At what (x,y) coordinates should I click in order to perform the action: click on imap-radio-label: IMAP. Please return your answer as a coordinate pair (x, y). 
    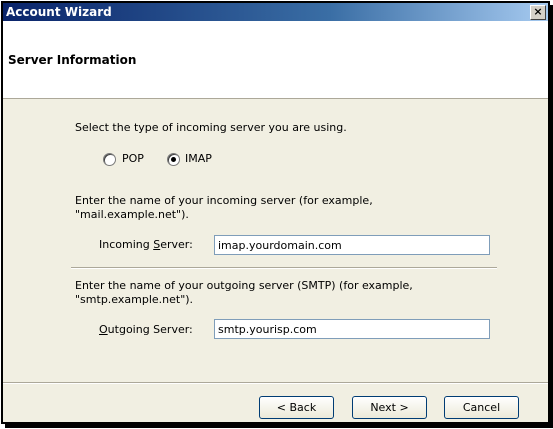
    Looking at the image, I should click on (198, 158).